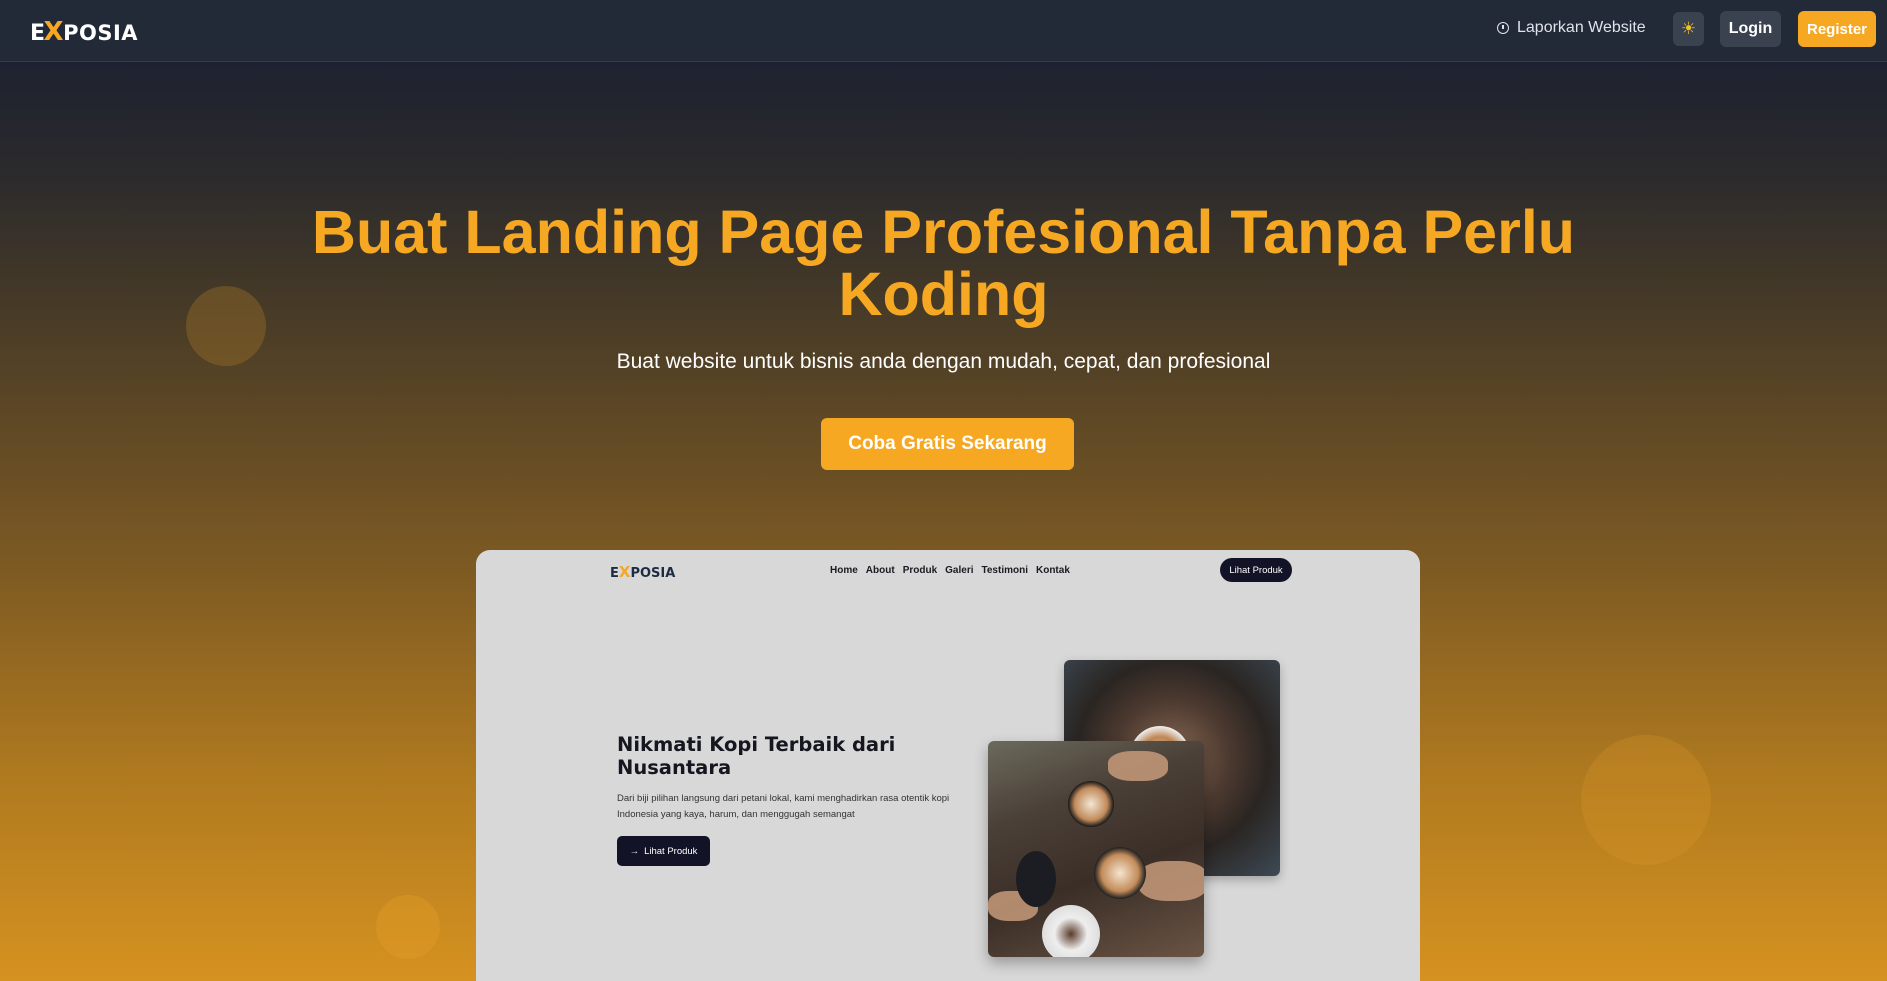 This screenshot has height=981, width=1887. Describe the element at coordinates (1053, 570) in the screenshot. I see `preview-menu-kontak: Kontak` at that location.